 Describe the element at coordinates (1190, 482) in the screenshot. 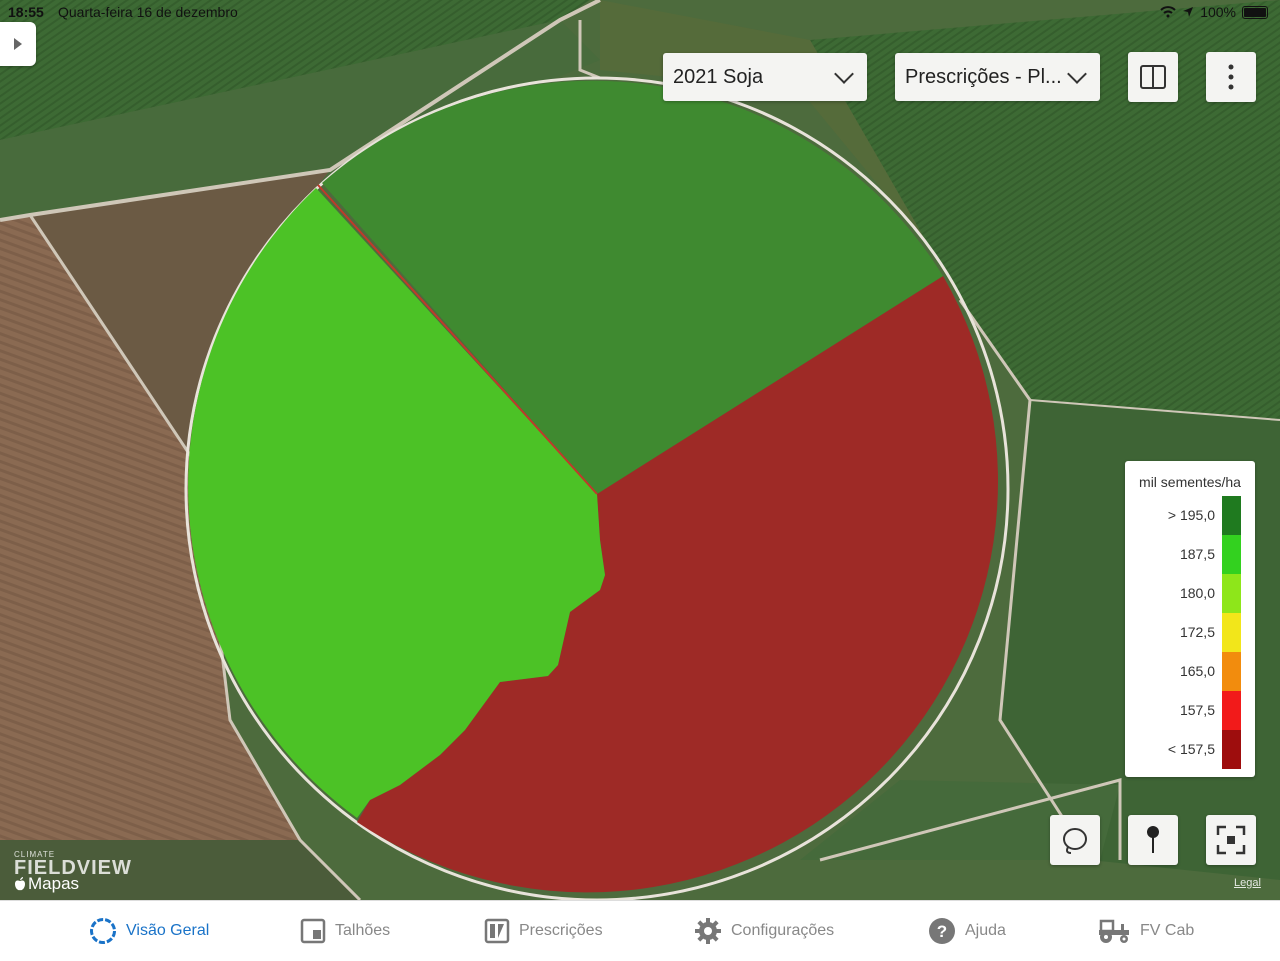

I see `legend-title: mil sementes/ha` at that location.